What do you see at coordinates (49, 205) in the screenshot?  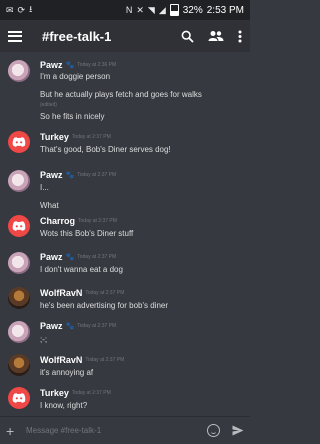 I see `message-text: What` at bounding box center [49, 205].